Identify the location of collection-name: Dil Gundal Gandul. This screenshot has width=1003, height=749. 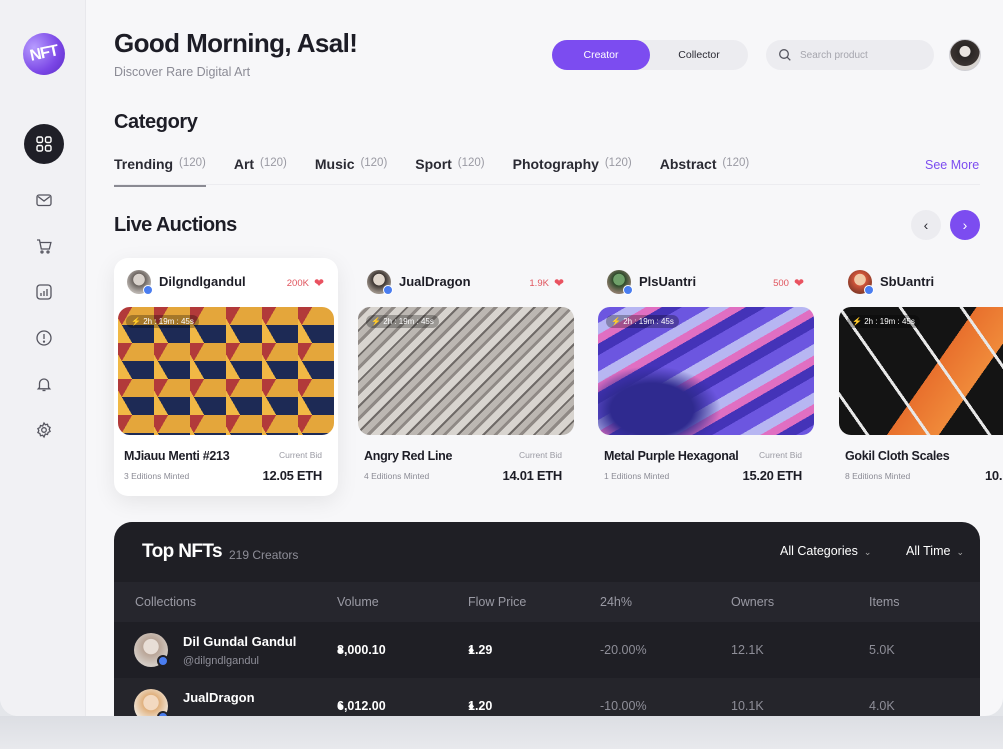
(240, 641).